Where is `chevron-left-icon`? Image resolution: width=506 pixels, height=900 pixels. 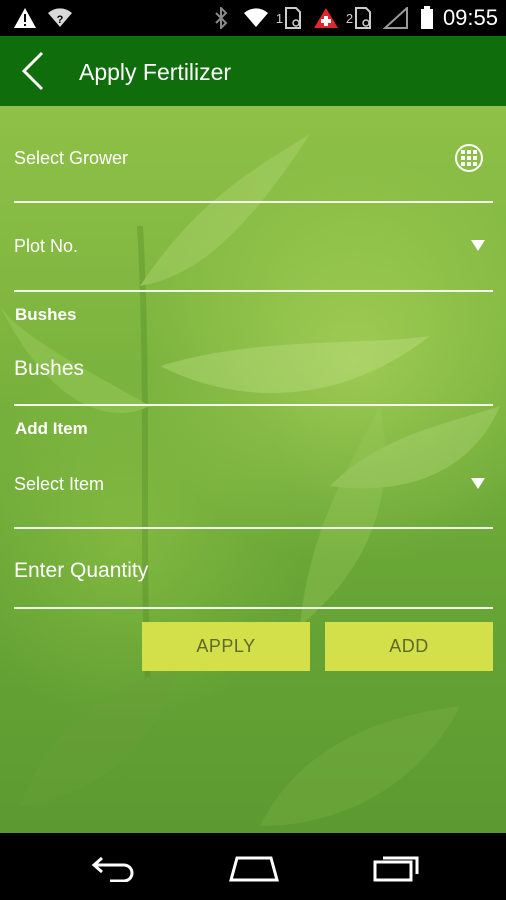
chevron-left-icon is located at coordinates (32, 71).